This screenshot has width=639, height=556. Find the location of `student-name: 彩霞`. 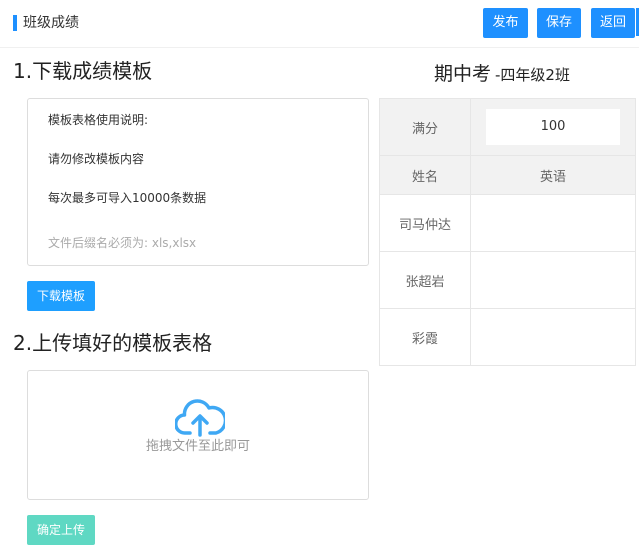

student-name: 彩霞 is located at coordinates (425, 337).